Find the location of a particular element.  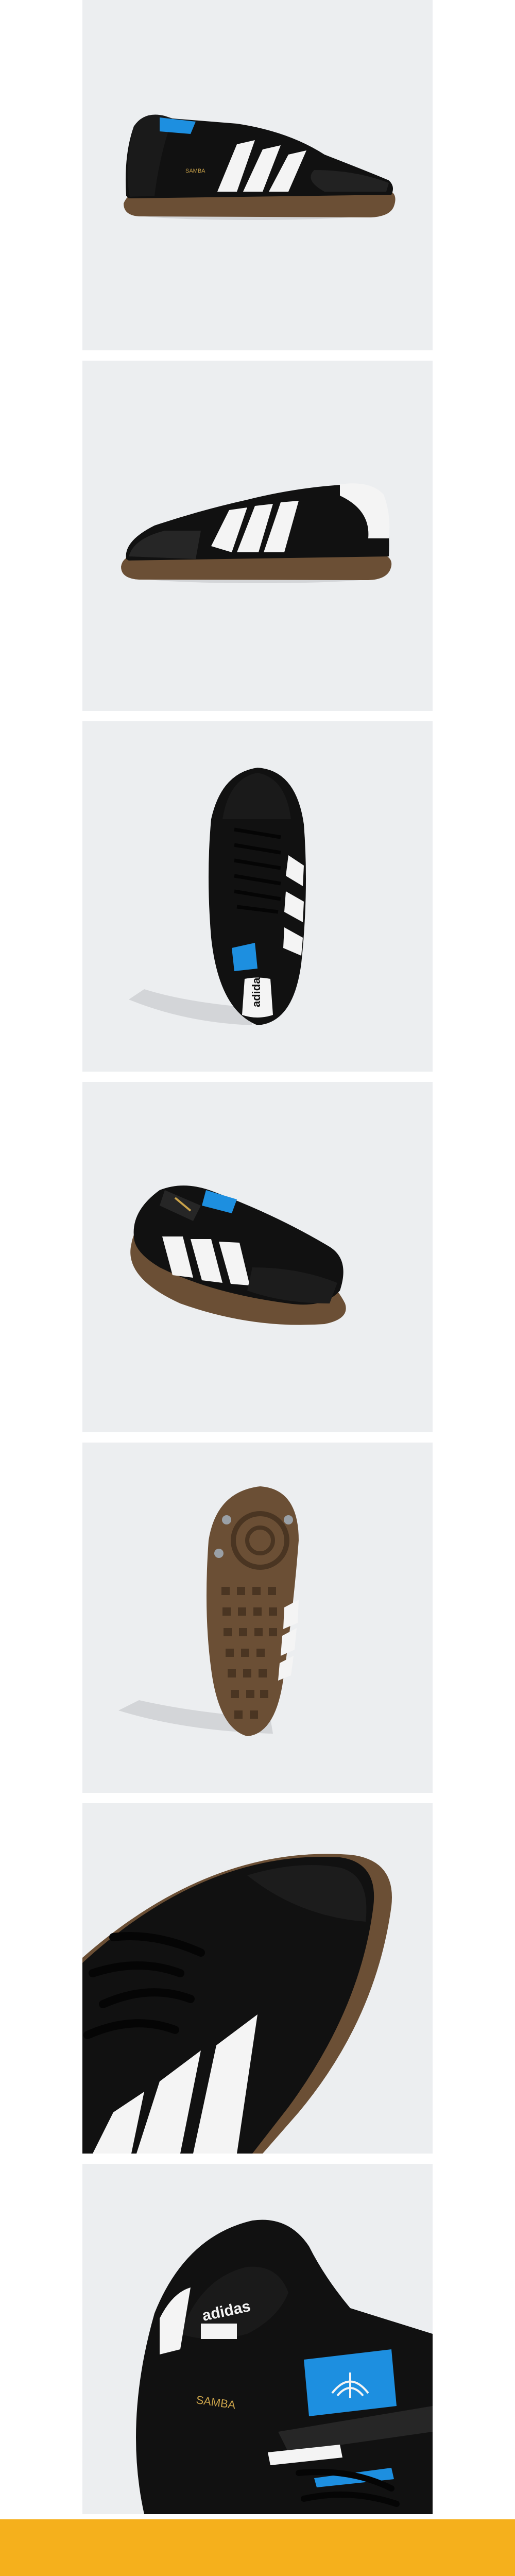

shoe-detail-tongue-heel: adidas SAMBA is located at coordinates (284, 2366).